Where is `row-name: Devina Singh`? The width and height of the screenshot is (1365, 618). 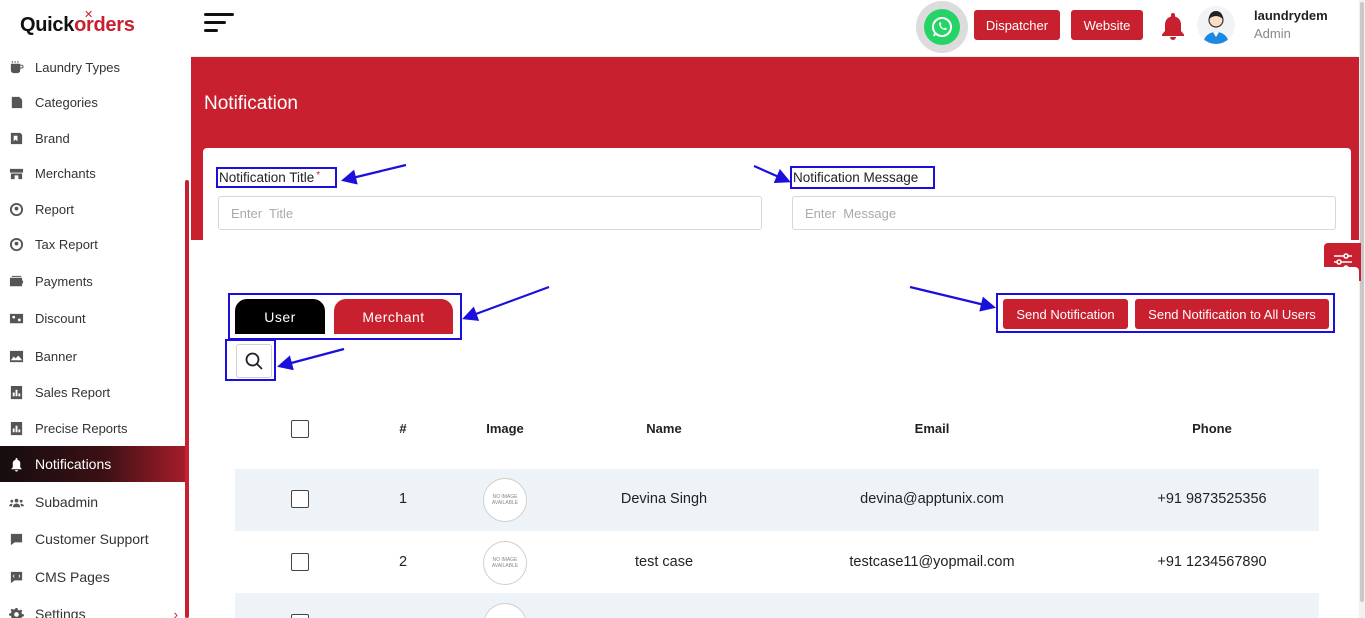
row-name: Devina Singh is located at coordinates (664, 499).